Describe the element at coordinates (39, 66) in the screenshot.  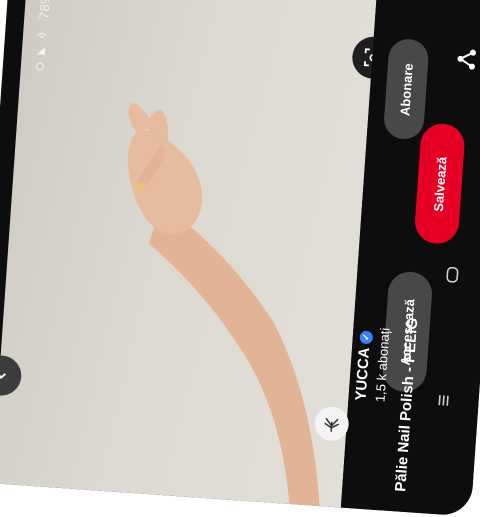
I see `alarm-icon` at that location.